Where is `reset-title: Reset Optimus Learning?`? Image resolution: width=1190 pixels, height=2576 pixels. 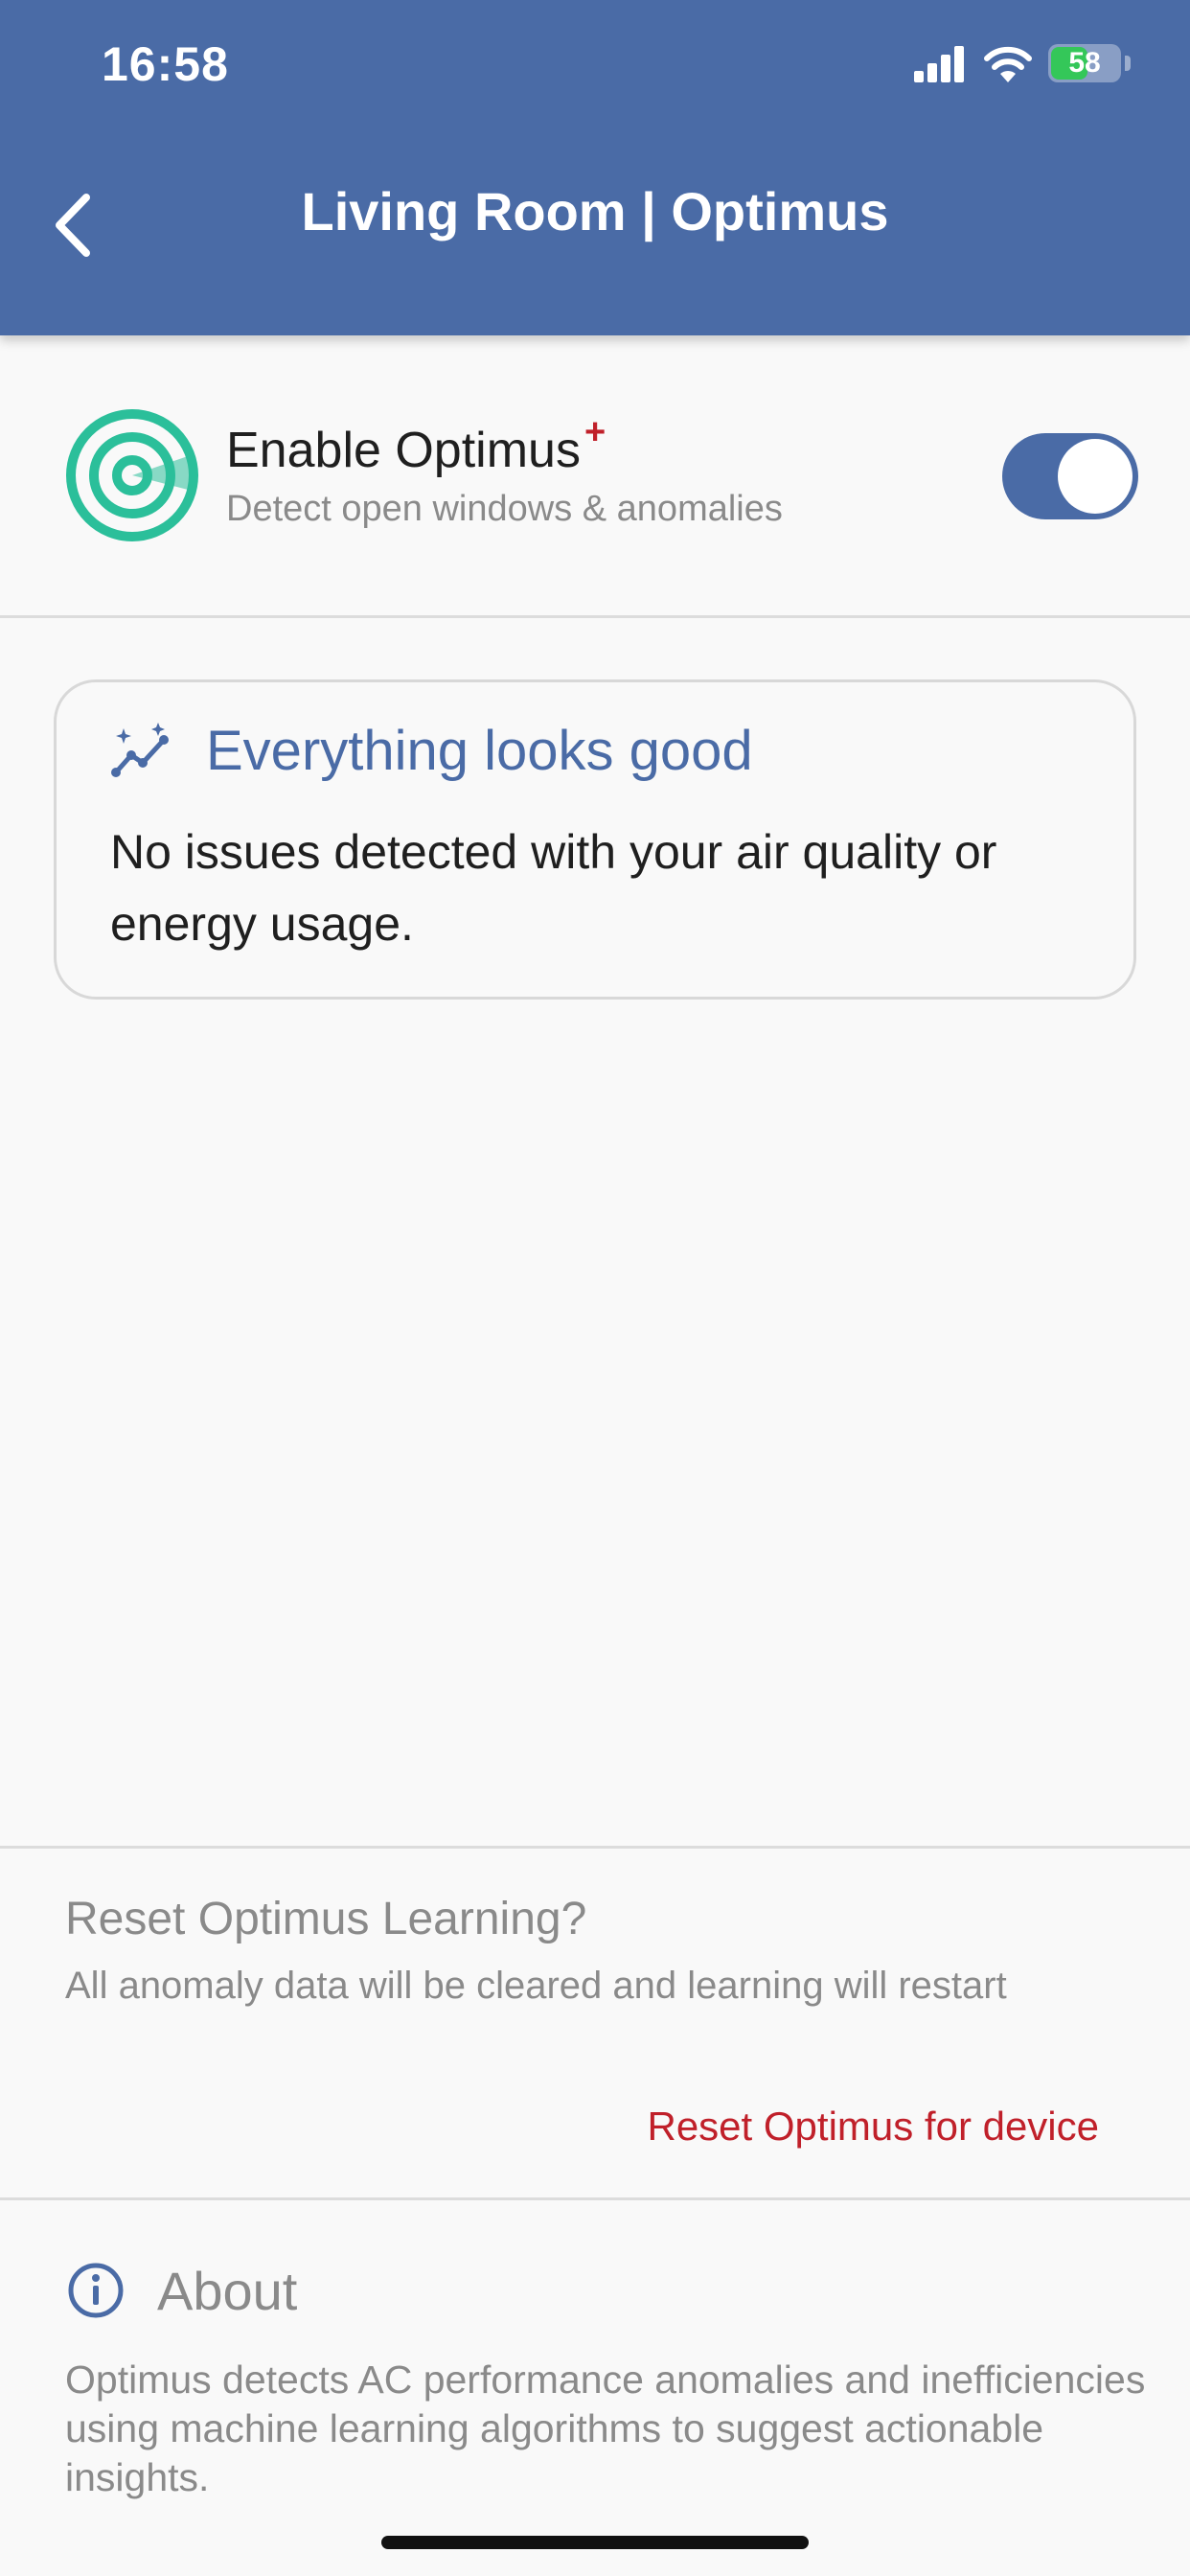 reset-title: Reset Optimus Learning? is located at coordinates (326, 1919).